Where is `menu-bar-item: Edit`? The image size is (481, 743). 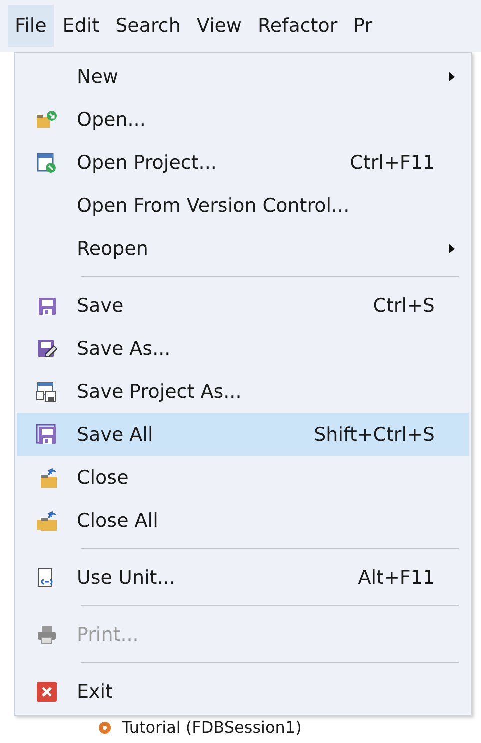
menu-bar-item: Edit is located at coordinates (81, 26).